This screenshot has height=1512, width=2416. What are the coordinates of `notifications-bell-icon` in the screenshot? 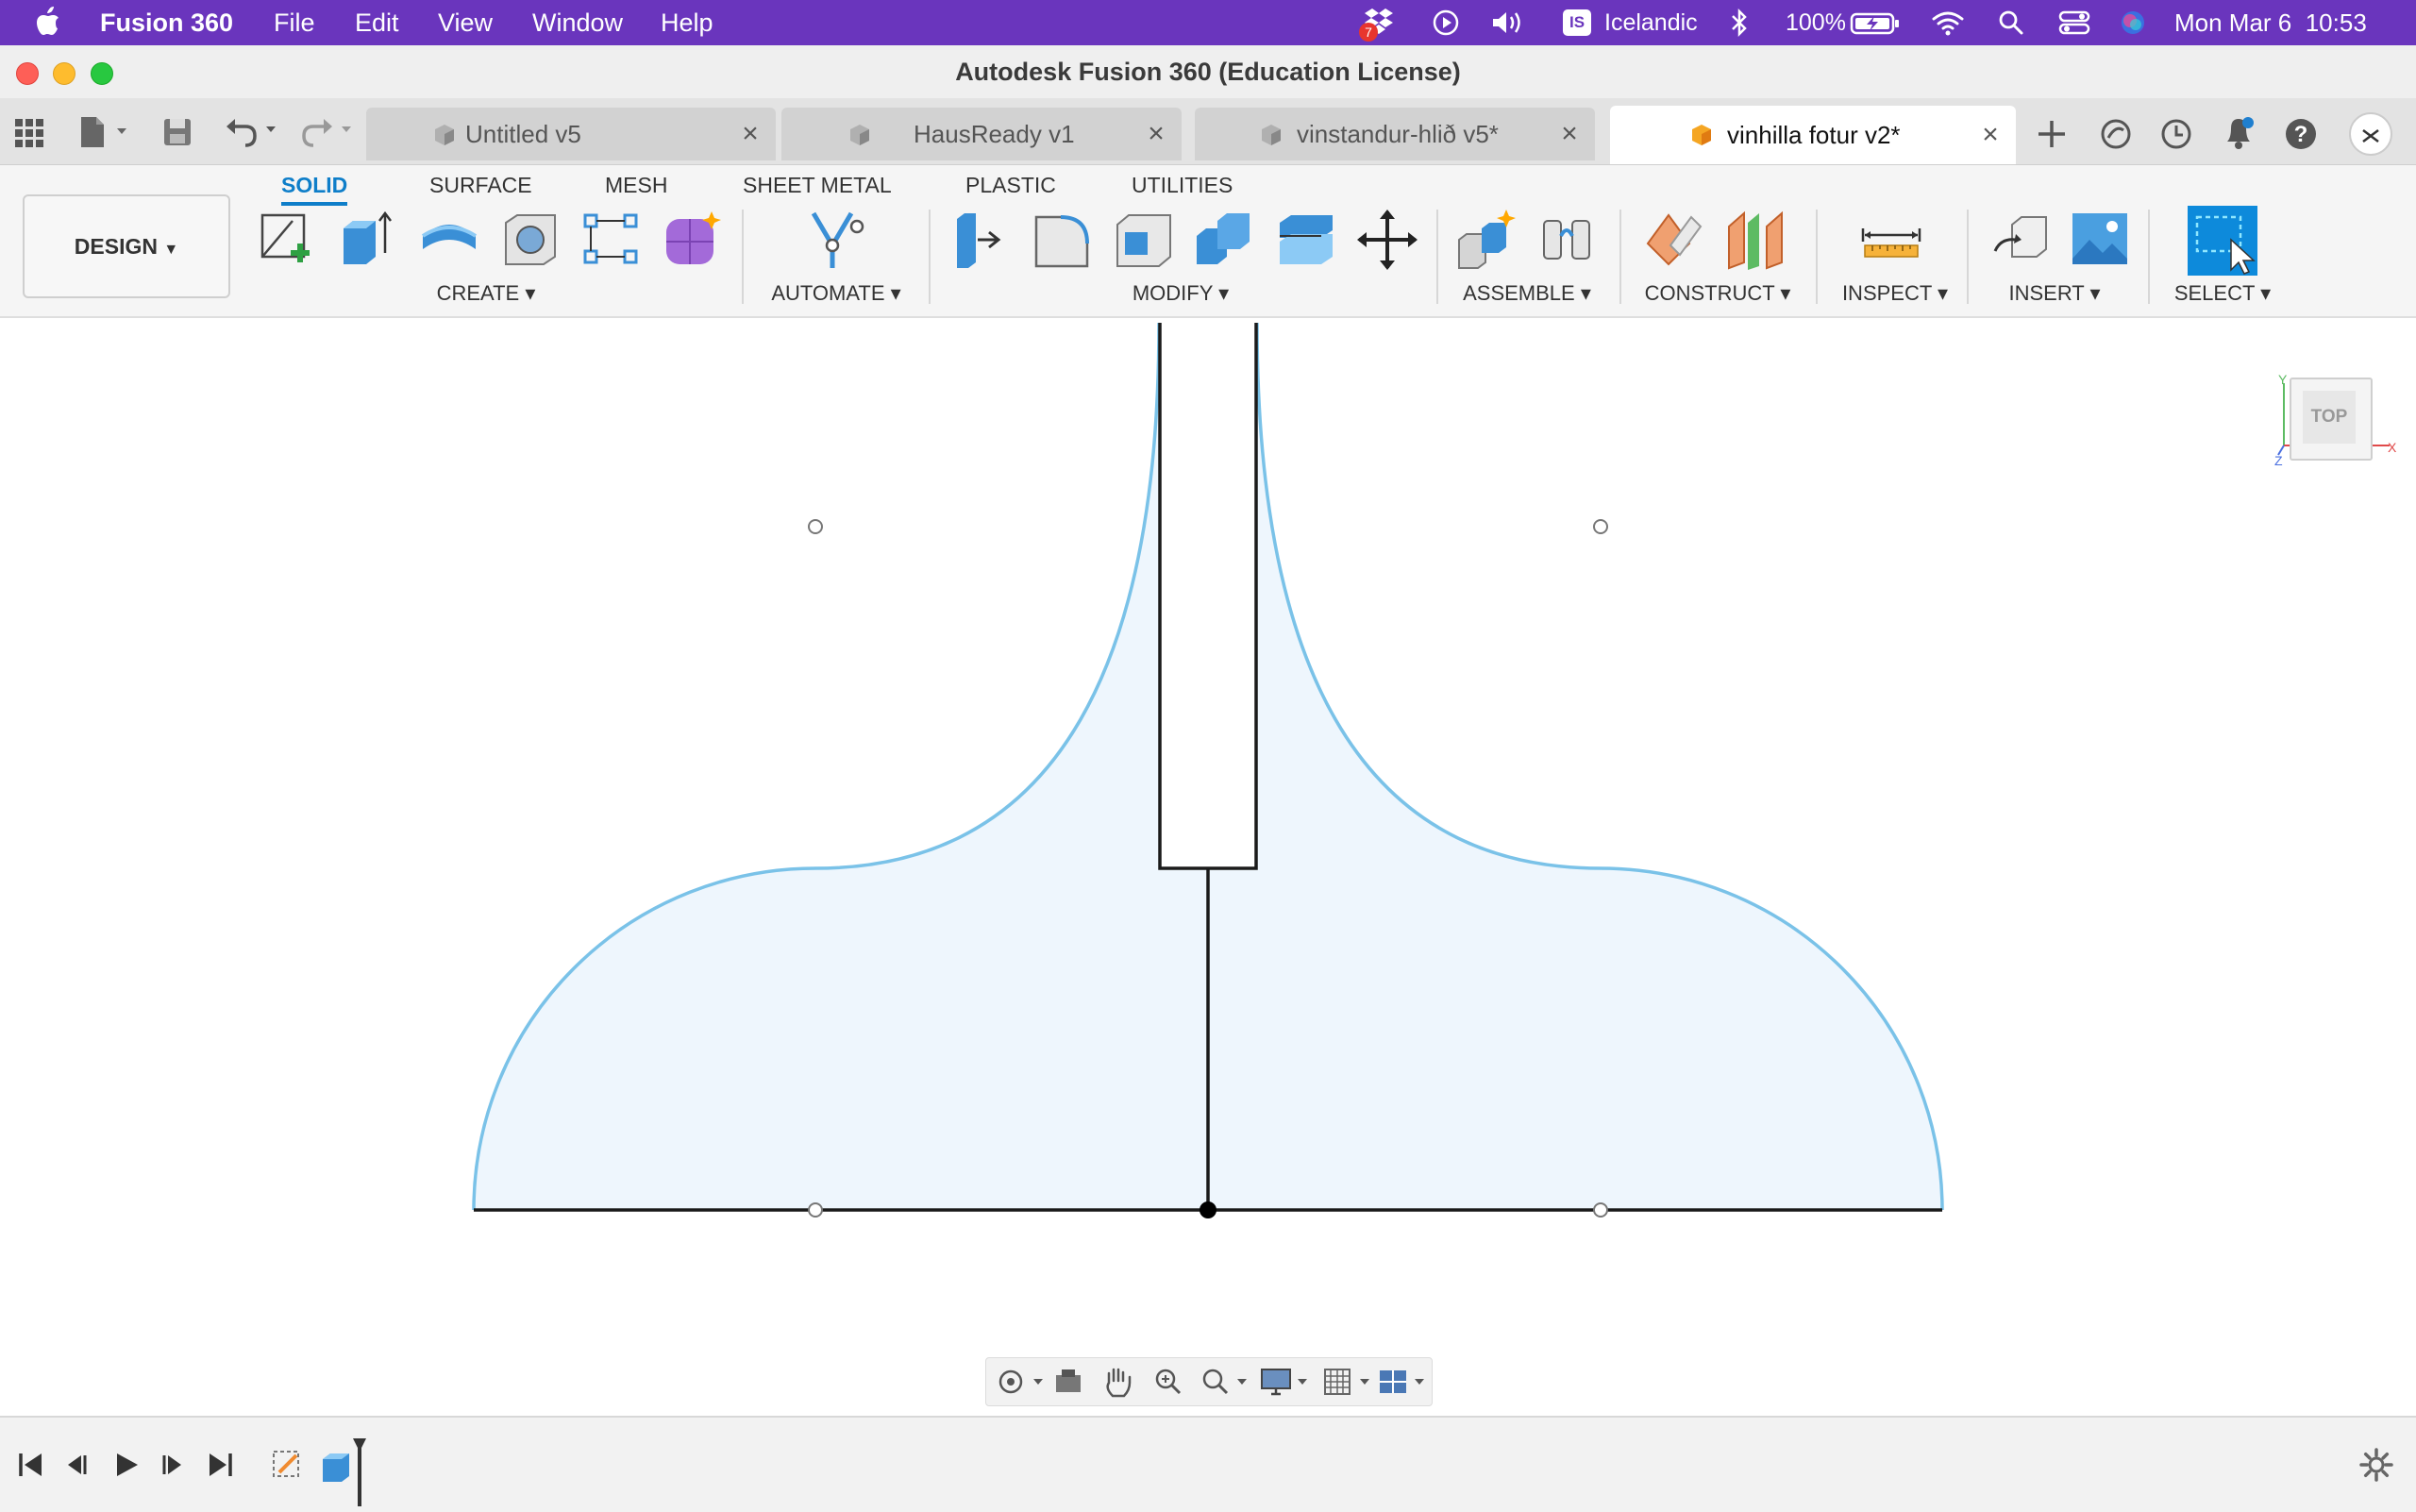 It's located at (2239, 133).